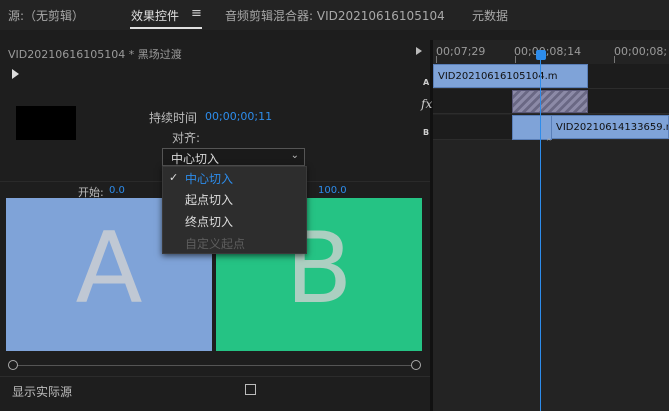 This screenshot has height=411, width=669. Describe the element at coordinates (233, 157) in the screenshot. I see `alignment-dropdown: 中心切入 ⌄` at that location.